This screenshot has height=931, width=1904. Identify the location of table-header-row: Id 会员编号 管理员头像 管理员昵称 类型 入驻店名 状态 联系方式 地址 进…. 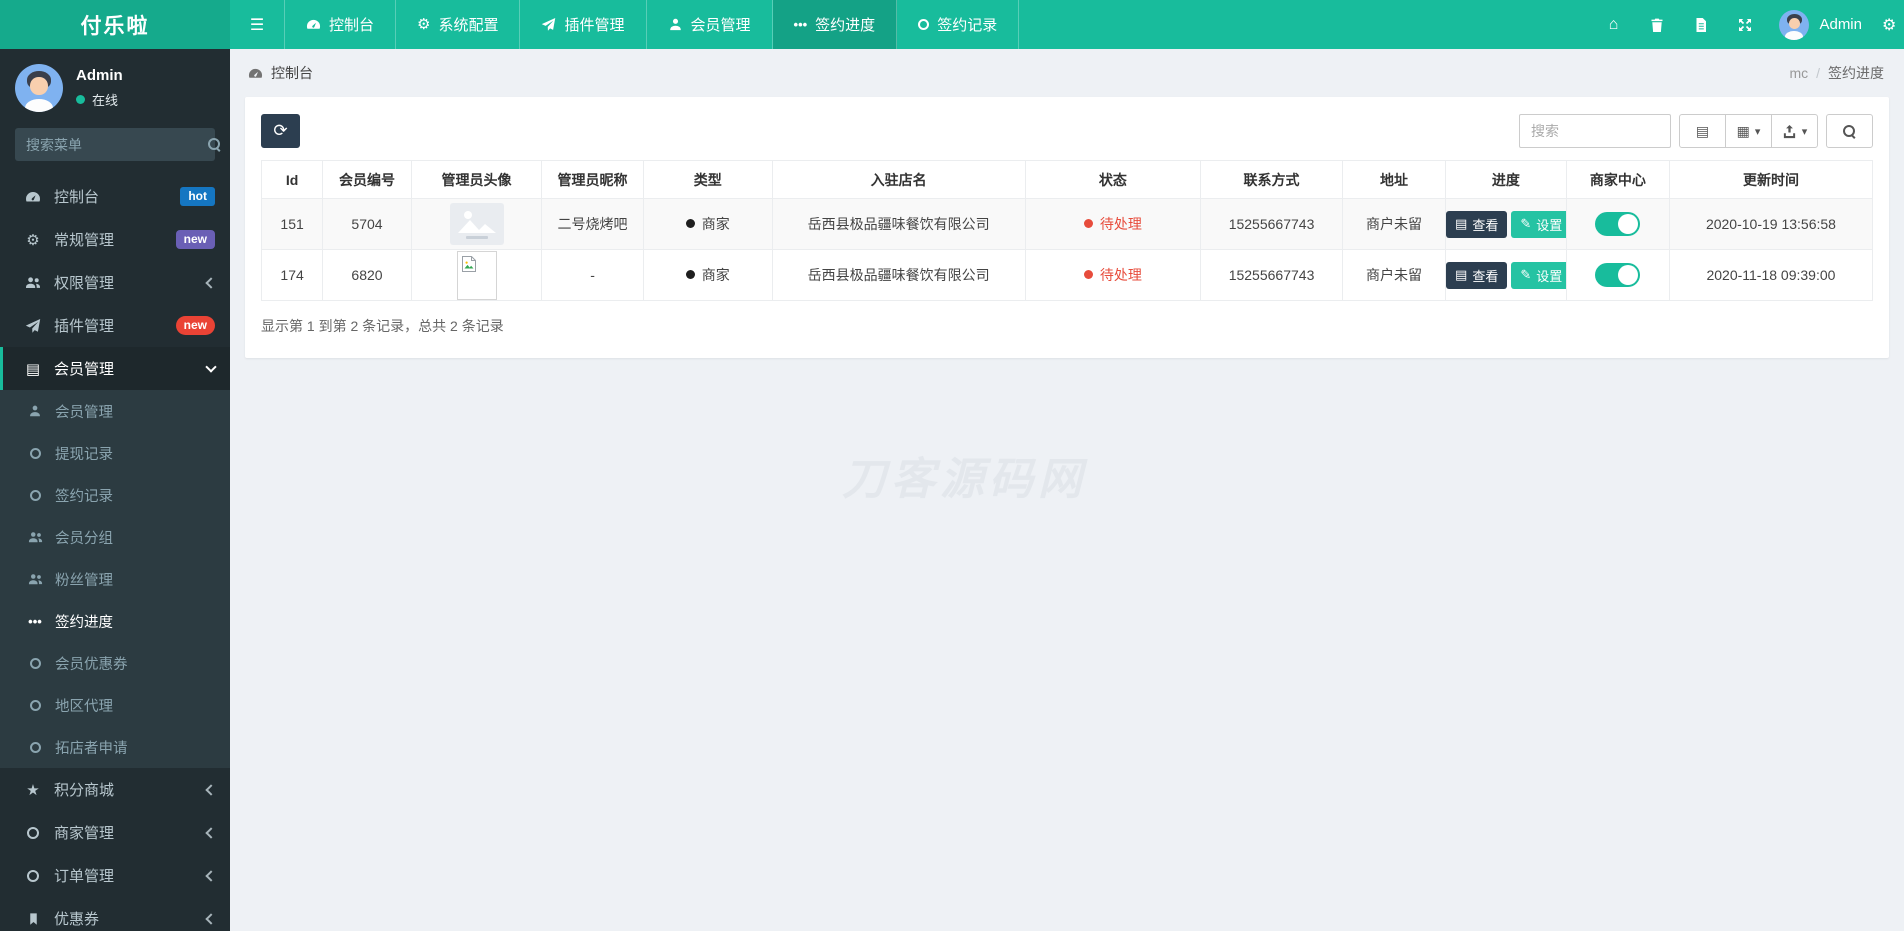
(1067, 179).